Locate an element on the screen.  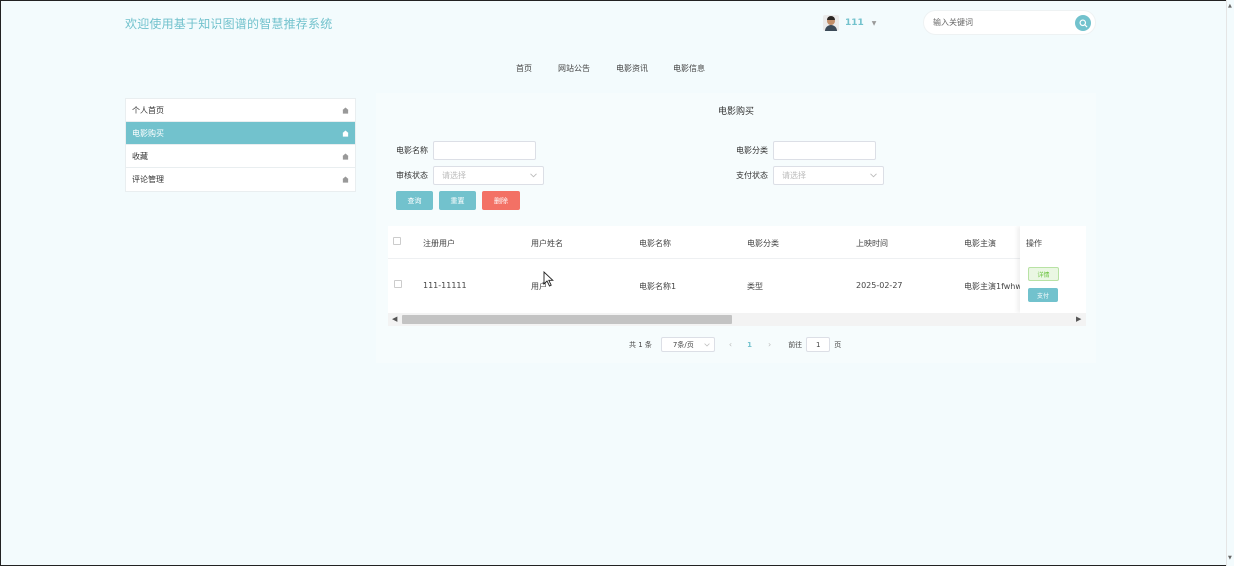
cell-register-user: 111-11111 is located at coordinates (445, 285).